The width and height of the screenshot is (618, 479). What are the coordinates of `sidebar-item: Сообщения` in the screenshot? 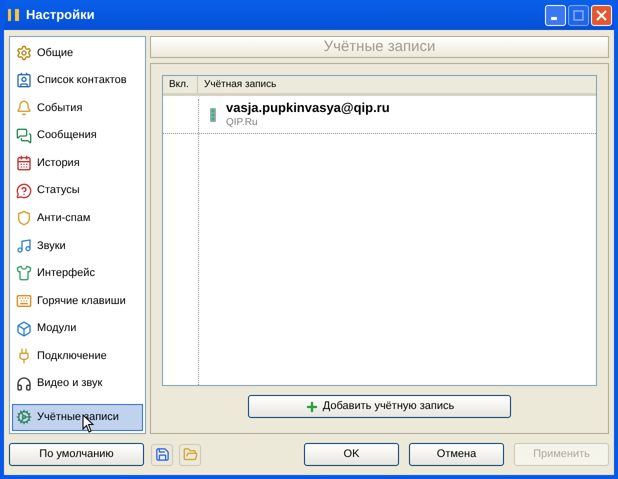 It's located at (77, 136).